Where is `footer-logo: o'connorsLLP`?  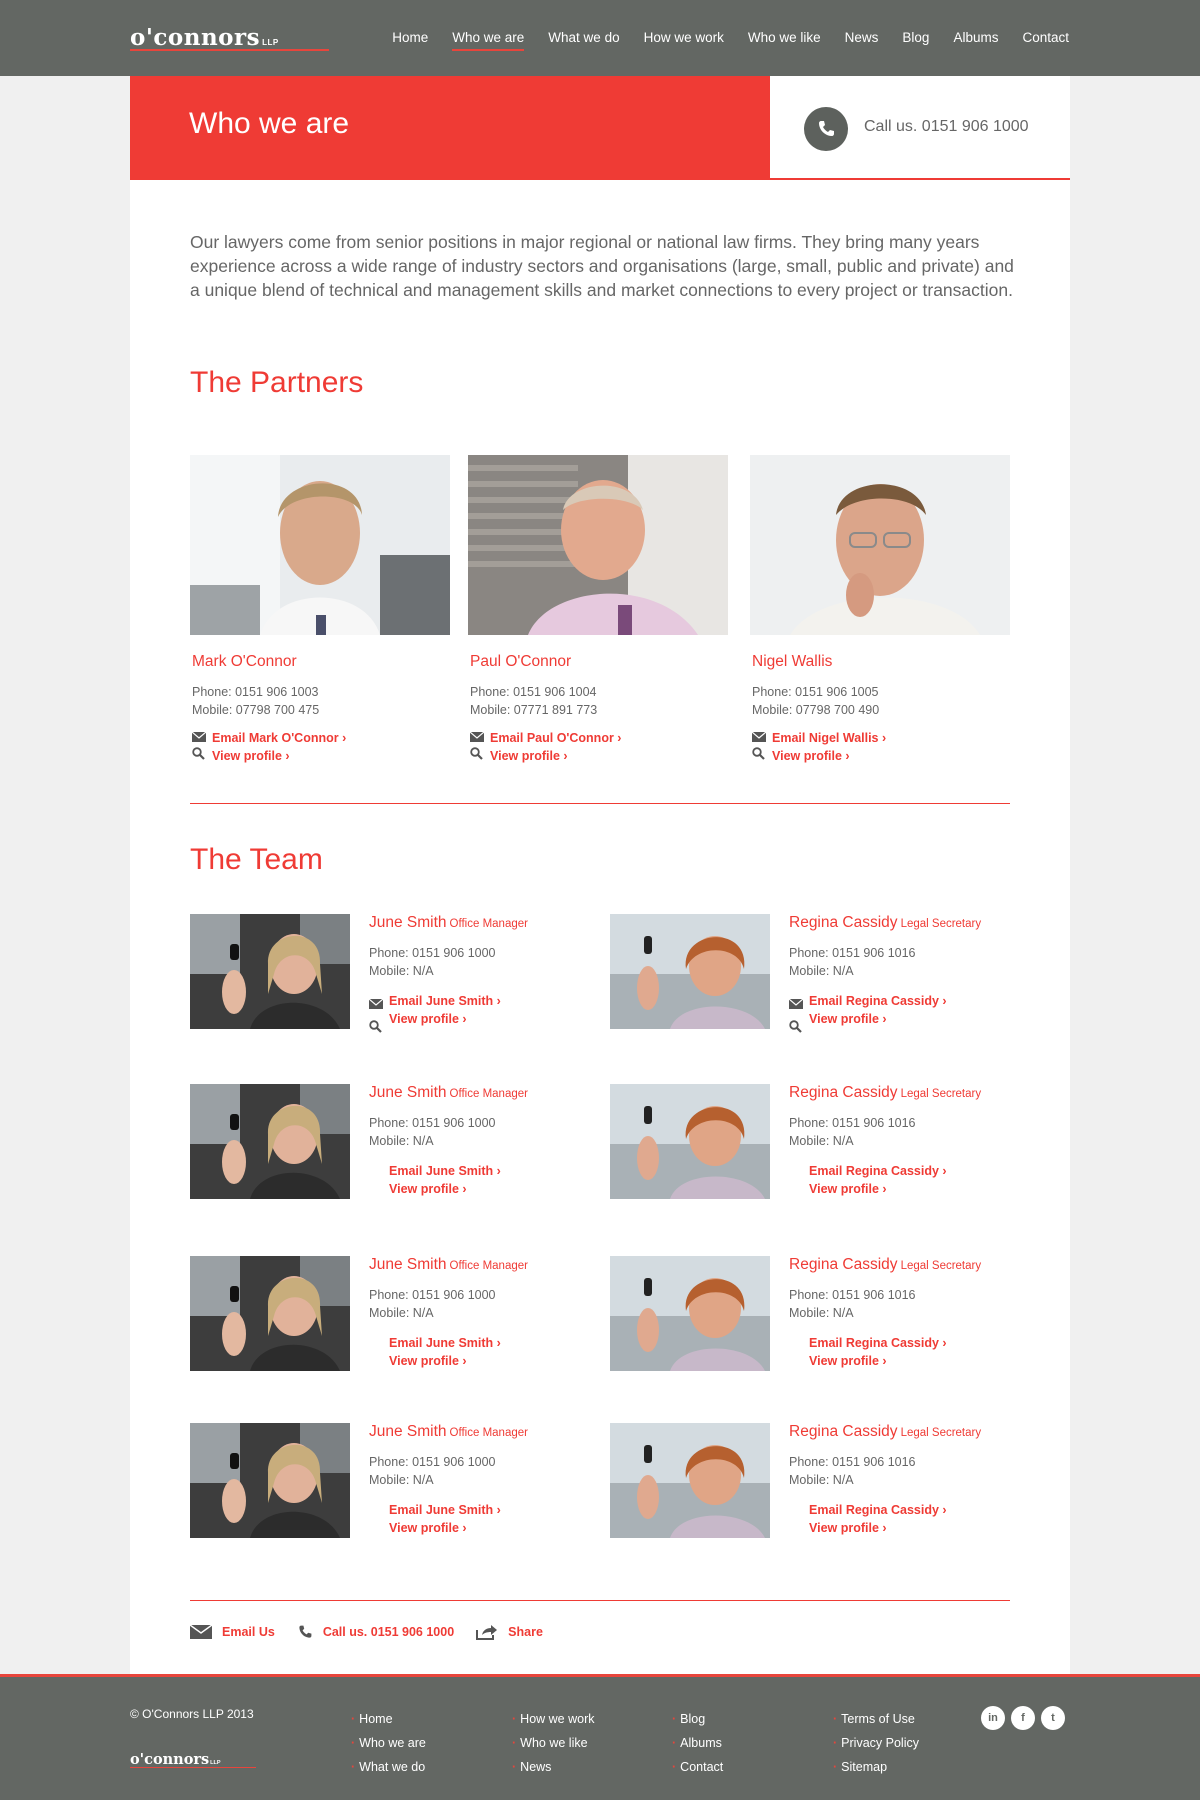 footer-logo: o'connorsLLP is located at coordinates (175, 1759).